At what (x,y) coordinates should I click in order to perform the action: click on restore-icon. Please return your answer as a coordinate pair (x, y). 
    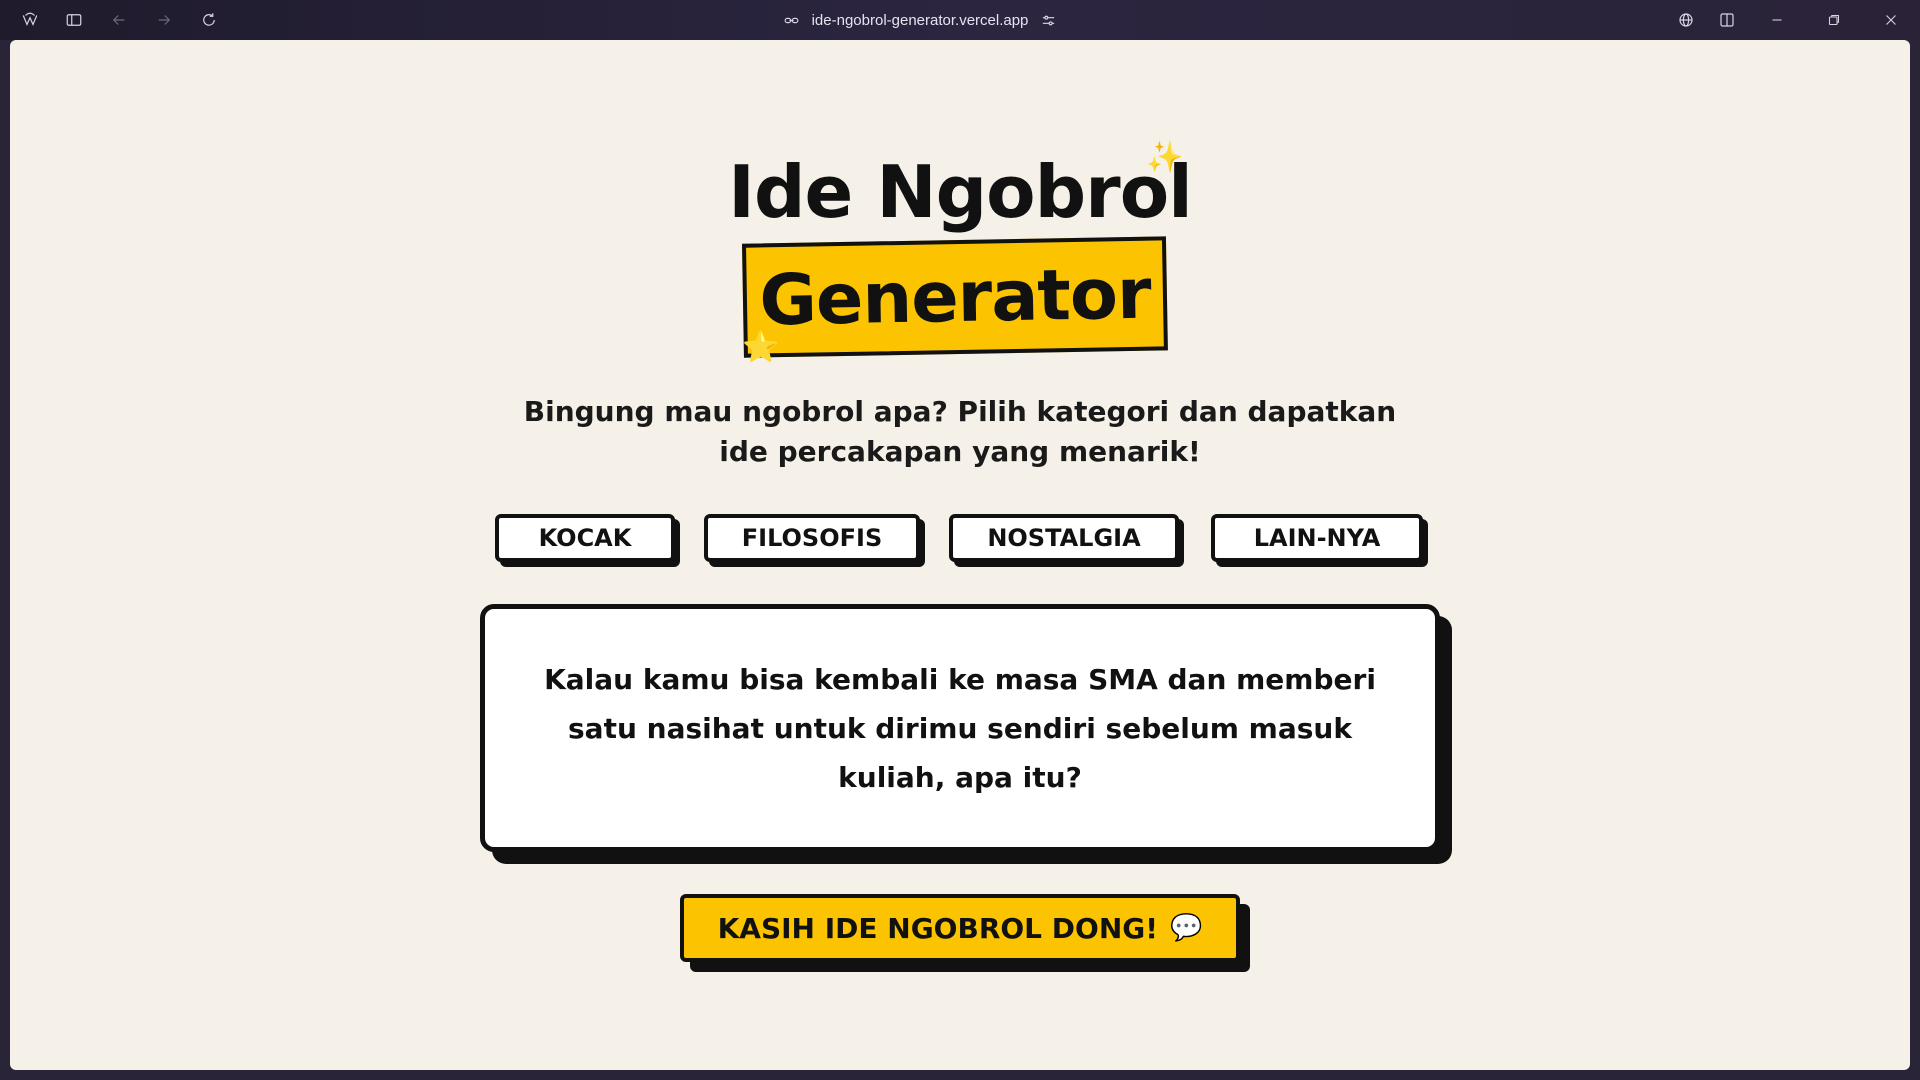
    Looking at the image, I should click on (1834, 20).